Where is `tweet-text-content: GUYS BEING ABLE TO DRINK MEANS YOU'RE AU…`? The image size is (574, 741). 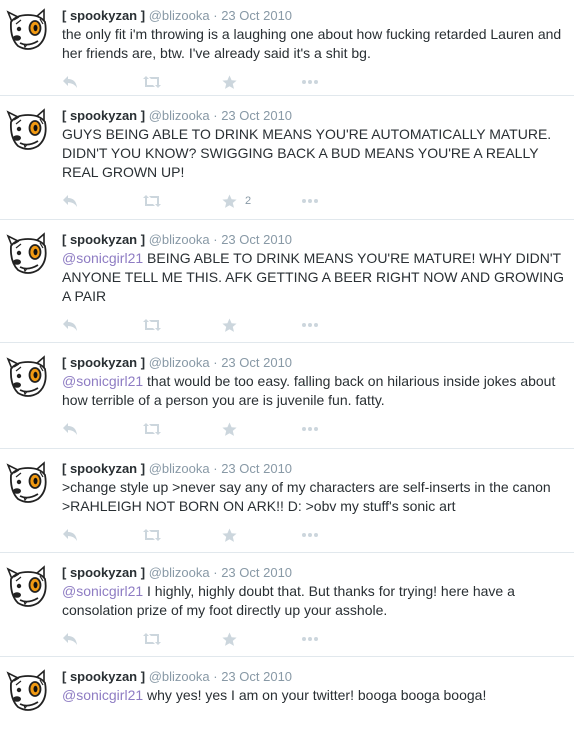
tweet-text-content: GUYS BEING ABLE TO DRINK MEANS YOU'RE AU… is located at coordinates (307, 153).